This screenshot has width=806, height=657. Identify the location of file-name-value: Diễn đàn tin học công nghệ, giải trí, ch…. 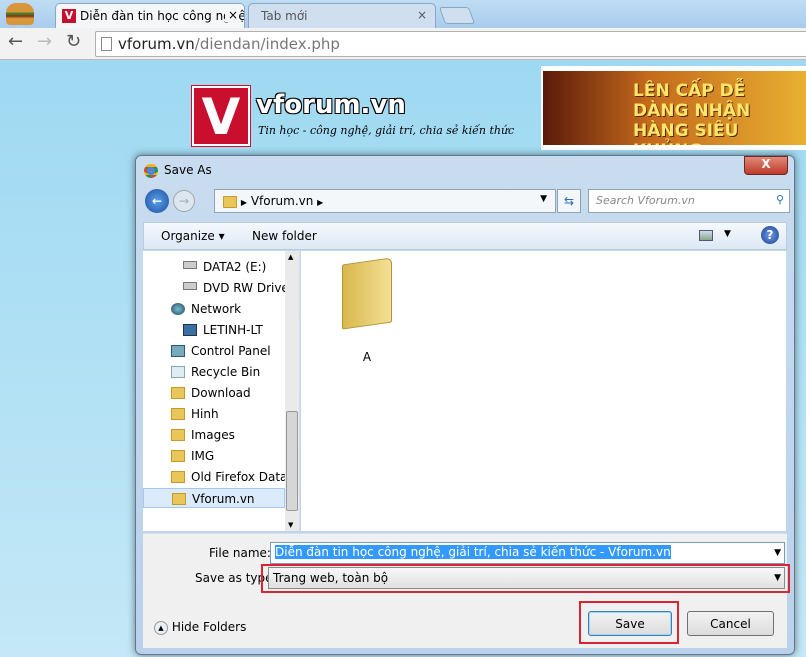
(473, 552).